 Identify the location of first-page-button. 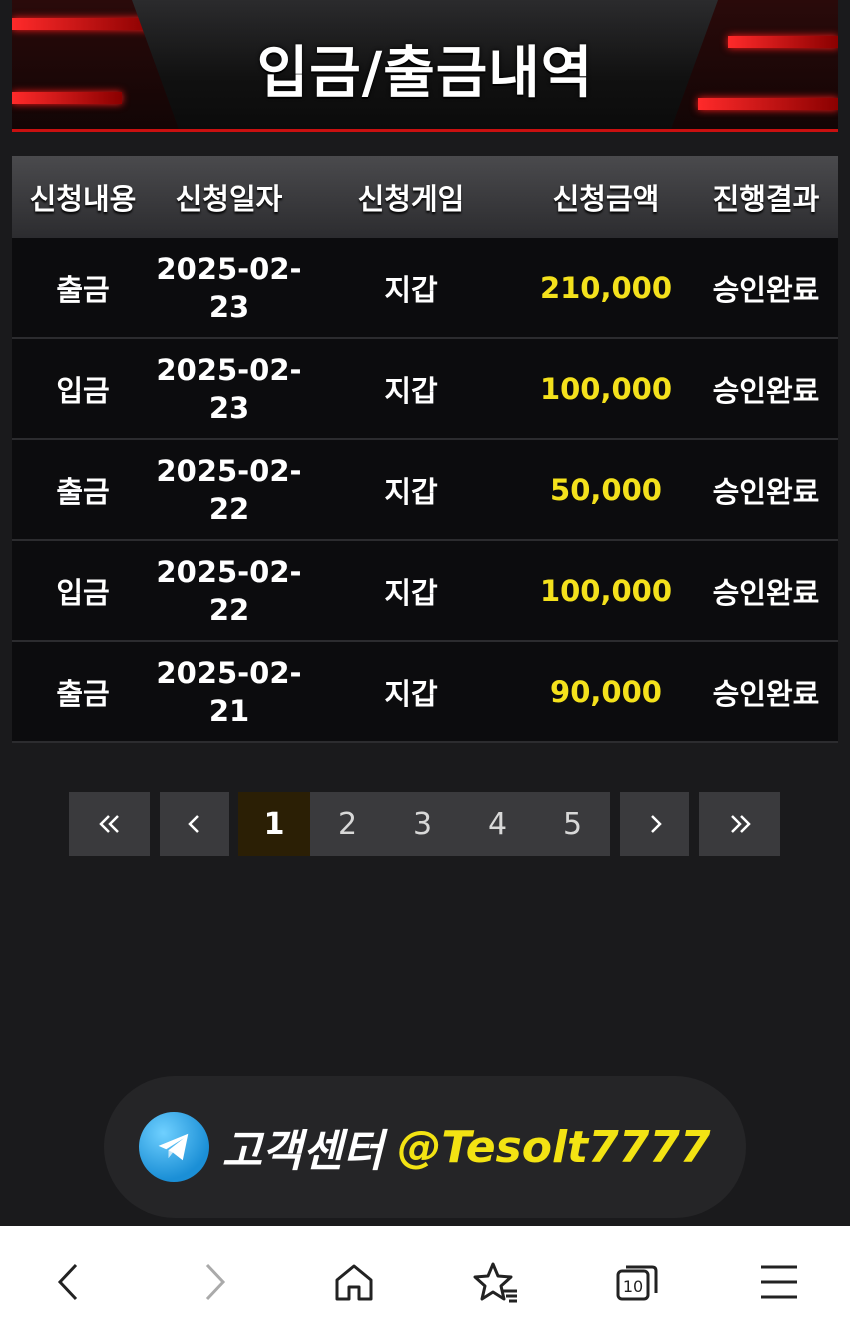
(109, 824).